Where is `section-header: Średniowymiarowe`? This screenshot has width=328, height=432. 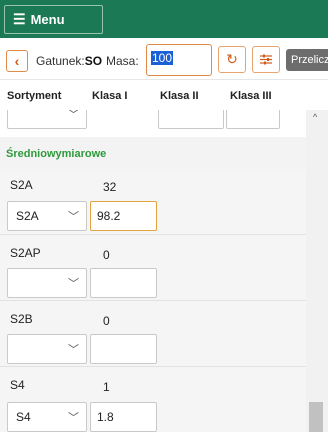
section-header: Średniowymiarowe is located at coordinates (153, 153).